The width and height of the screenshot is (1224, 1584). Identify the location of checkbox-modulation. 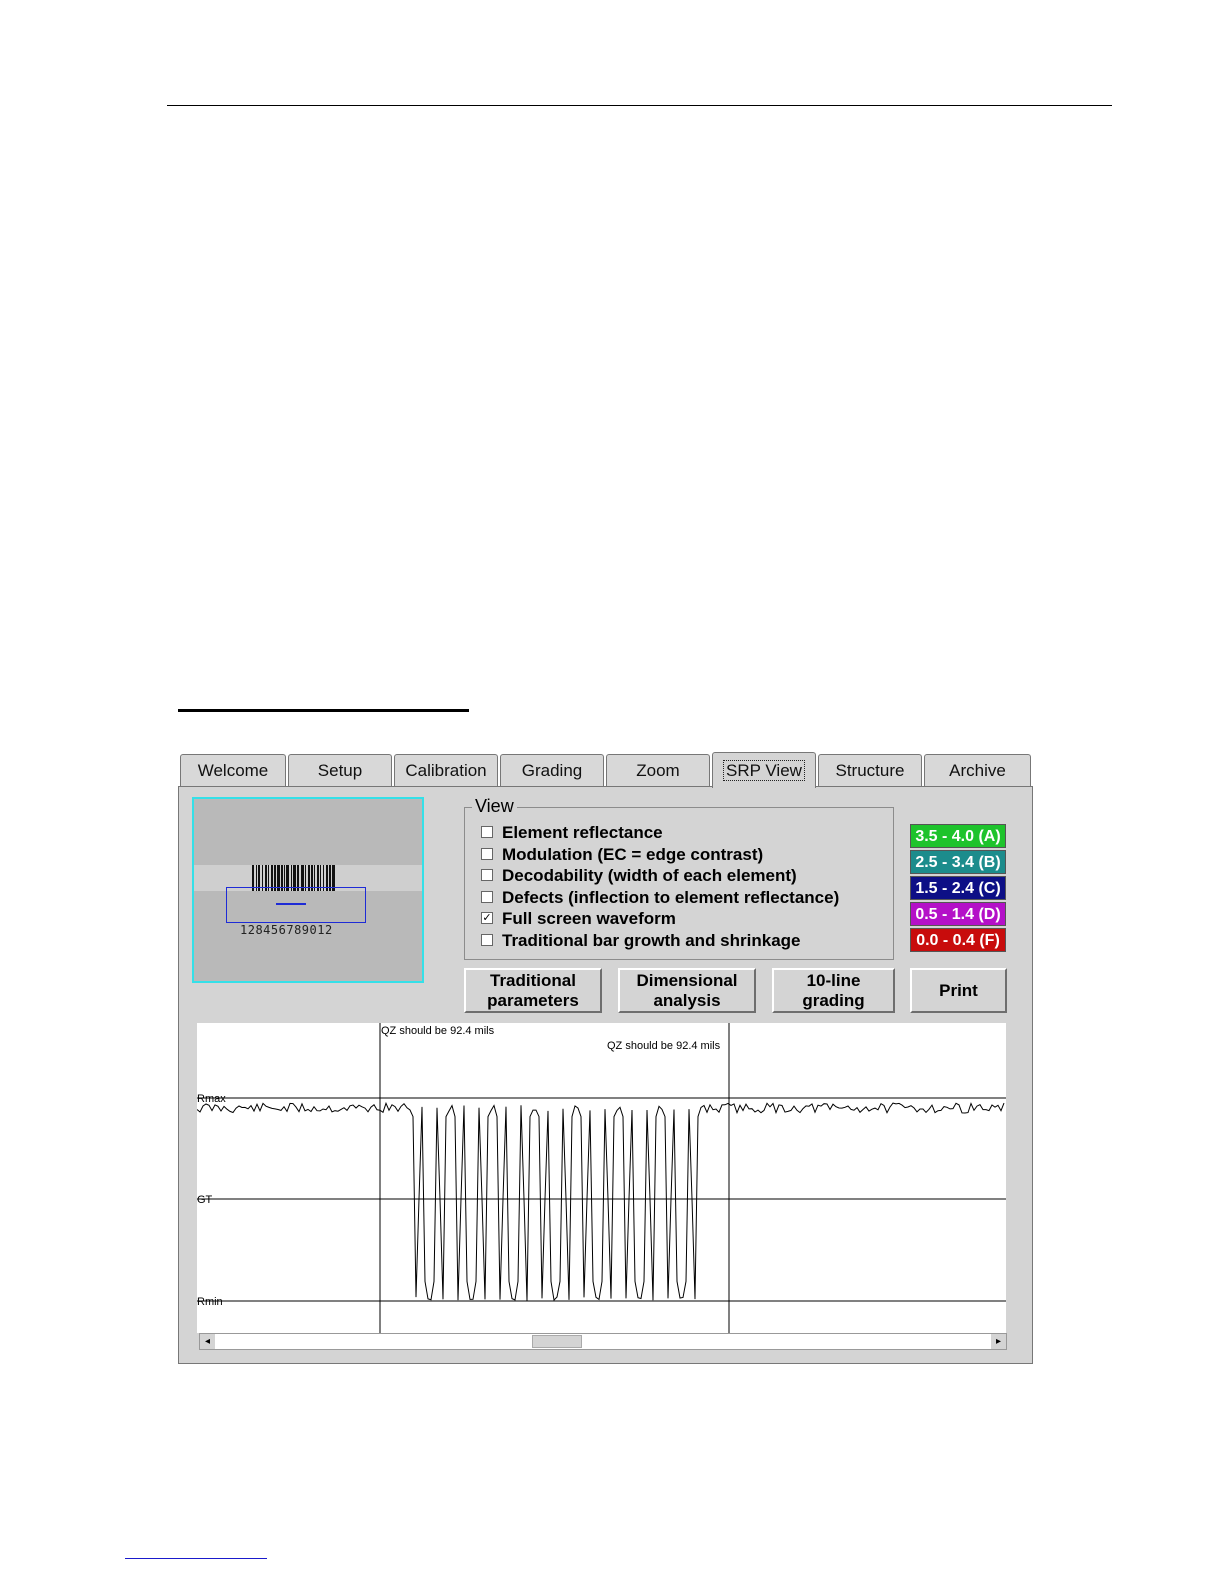
(487, 854).